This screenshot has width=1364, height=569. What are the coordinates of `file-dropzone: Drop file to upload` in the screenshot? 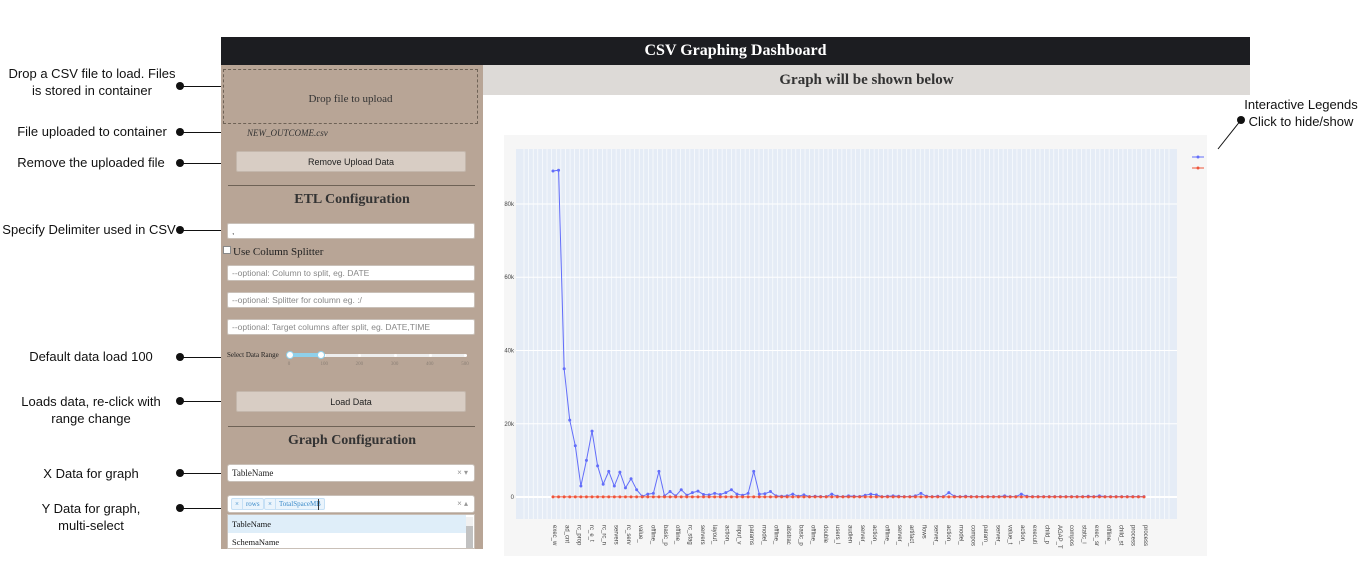 It's located at (350, 96).